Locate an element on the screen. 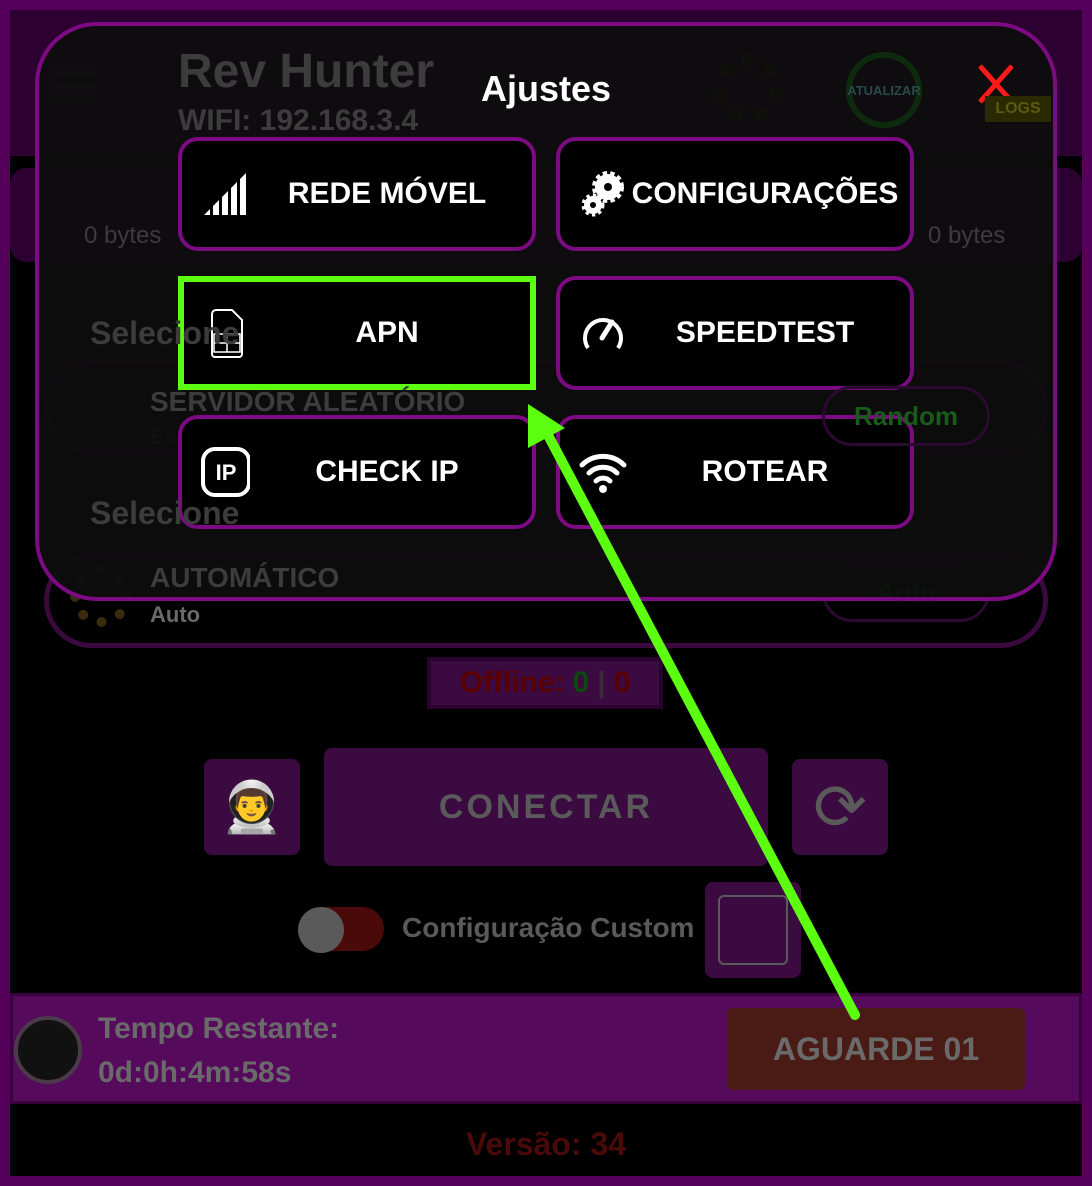 This screenshot has height=1186, width=1092. time-label: Tempo Restante: is located at coordinates (219, 1028).